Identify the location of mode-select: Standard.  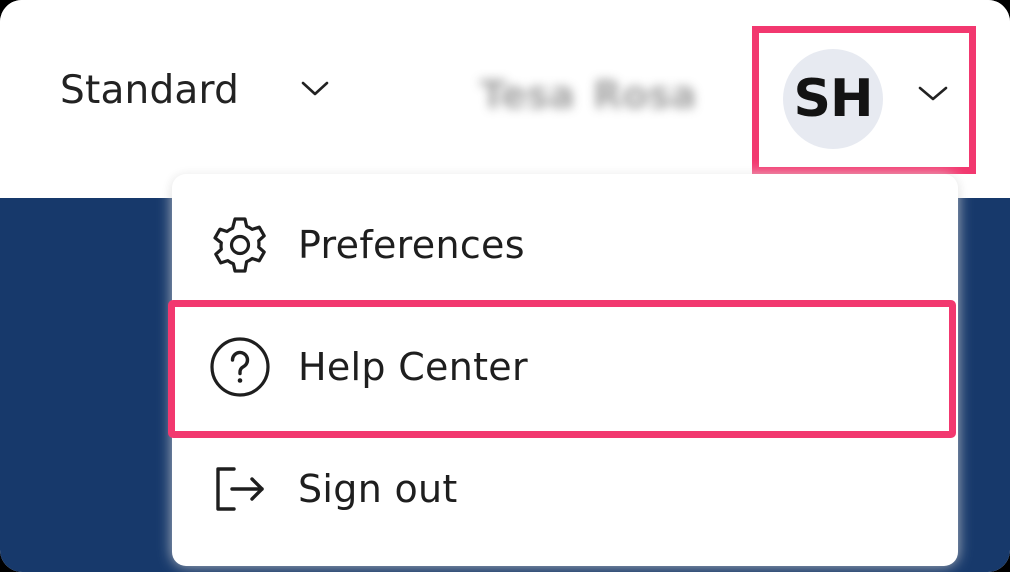
(205, 90).